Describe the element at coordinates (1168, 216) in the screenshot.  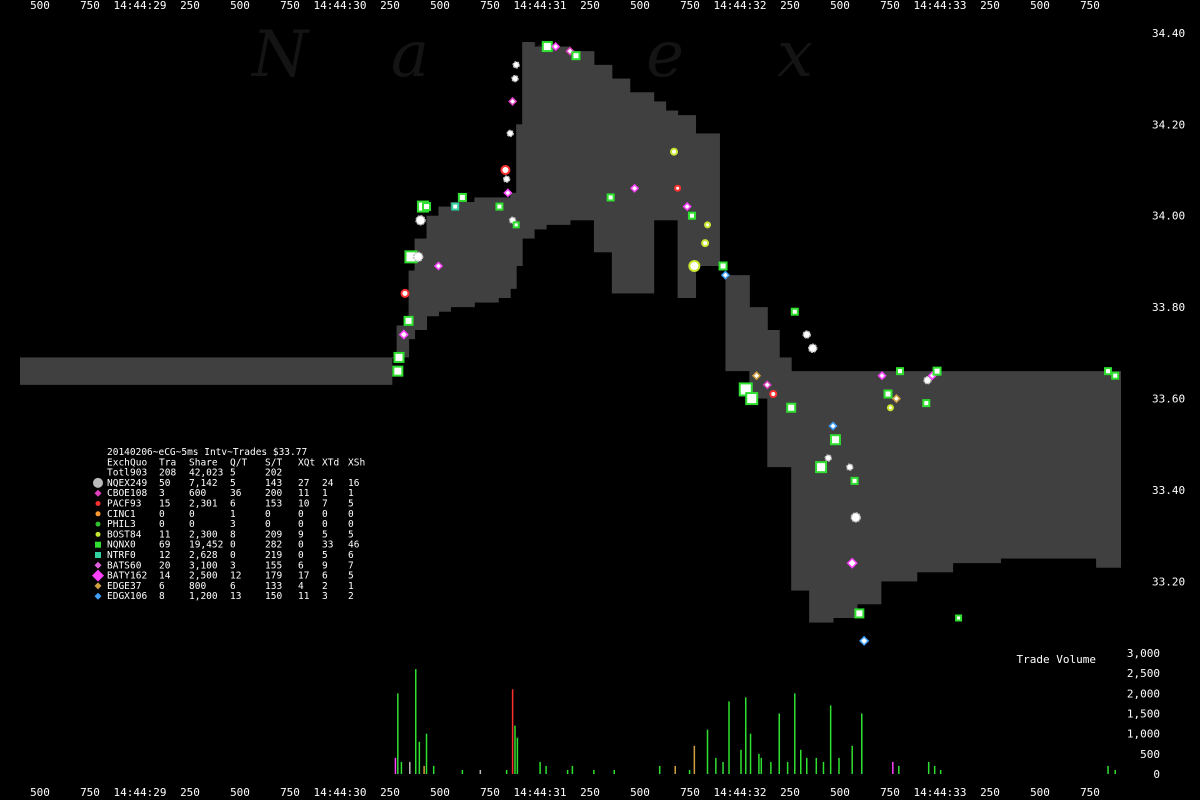
I see `price-tick-label: 34.00` at that location.